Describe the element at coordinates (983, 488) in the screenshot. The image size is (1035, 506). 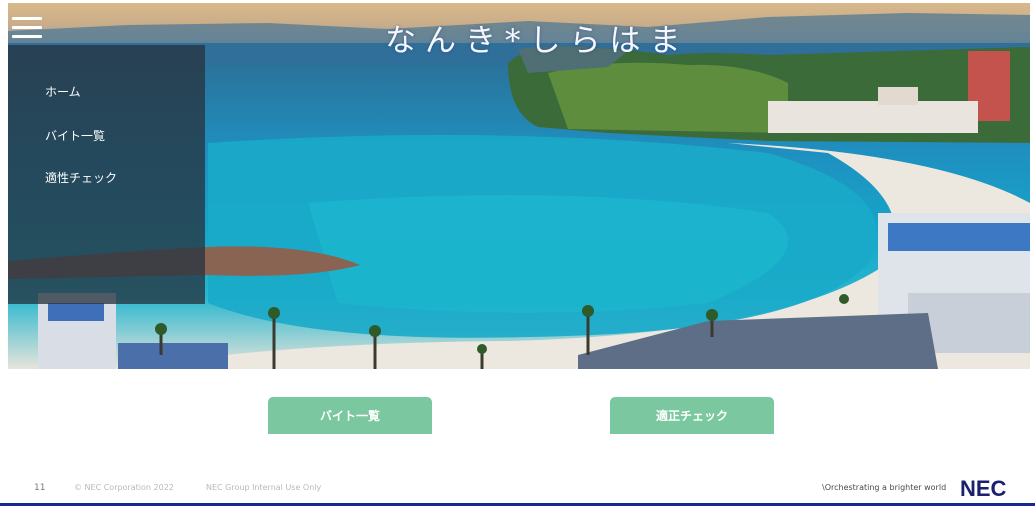
I see `nec-logo: NEC` at that location.